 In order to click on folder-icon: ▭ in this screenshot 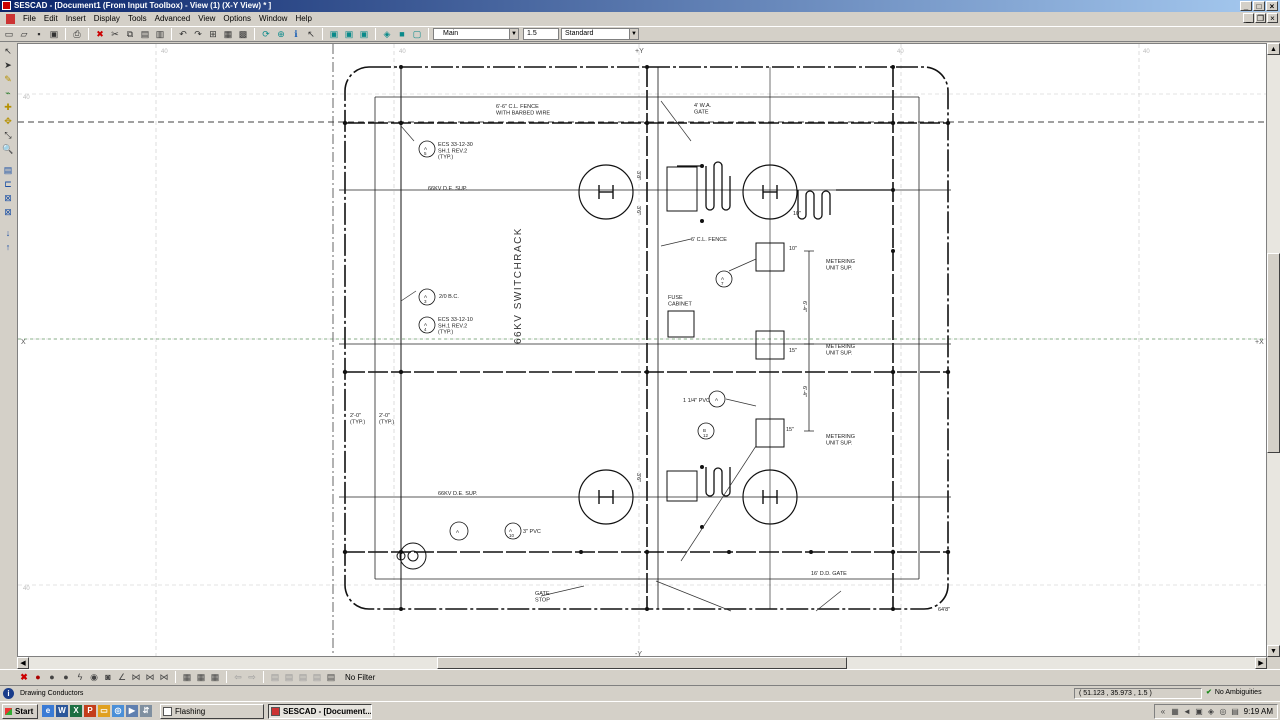, I will do `click(104, 711)`.